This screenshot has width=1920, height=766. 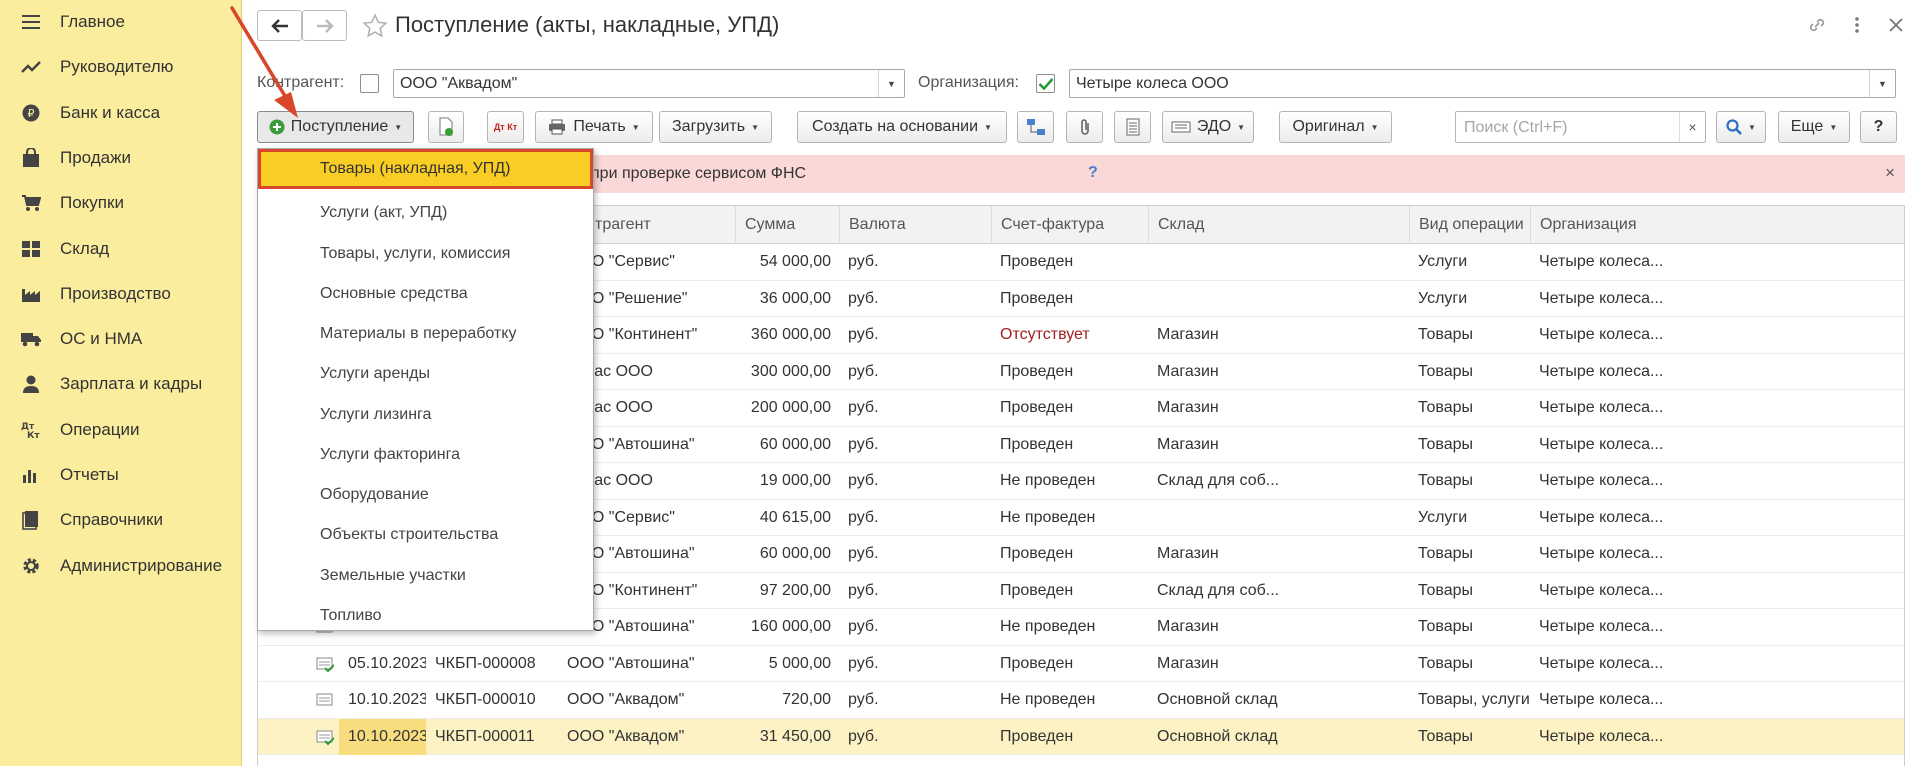 I want to click on sidebar-item: Склад, so click(x=121, y=249).